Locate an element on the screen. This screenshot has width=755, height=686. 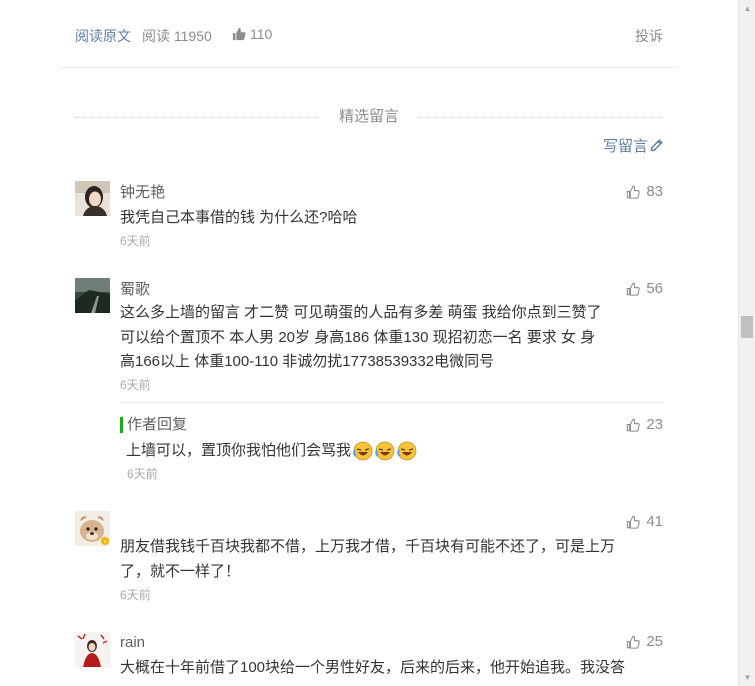
divider is located at coordinates (369, 67).